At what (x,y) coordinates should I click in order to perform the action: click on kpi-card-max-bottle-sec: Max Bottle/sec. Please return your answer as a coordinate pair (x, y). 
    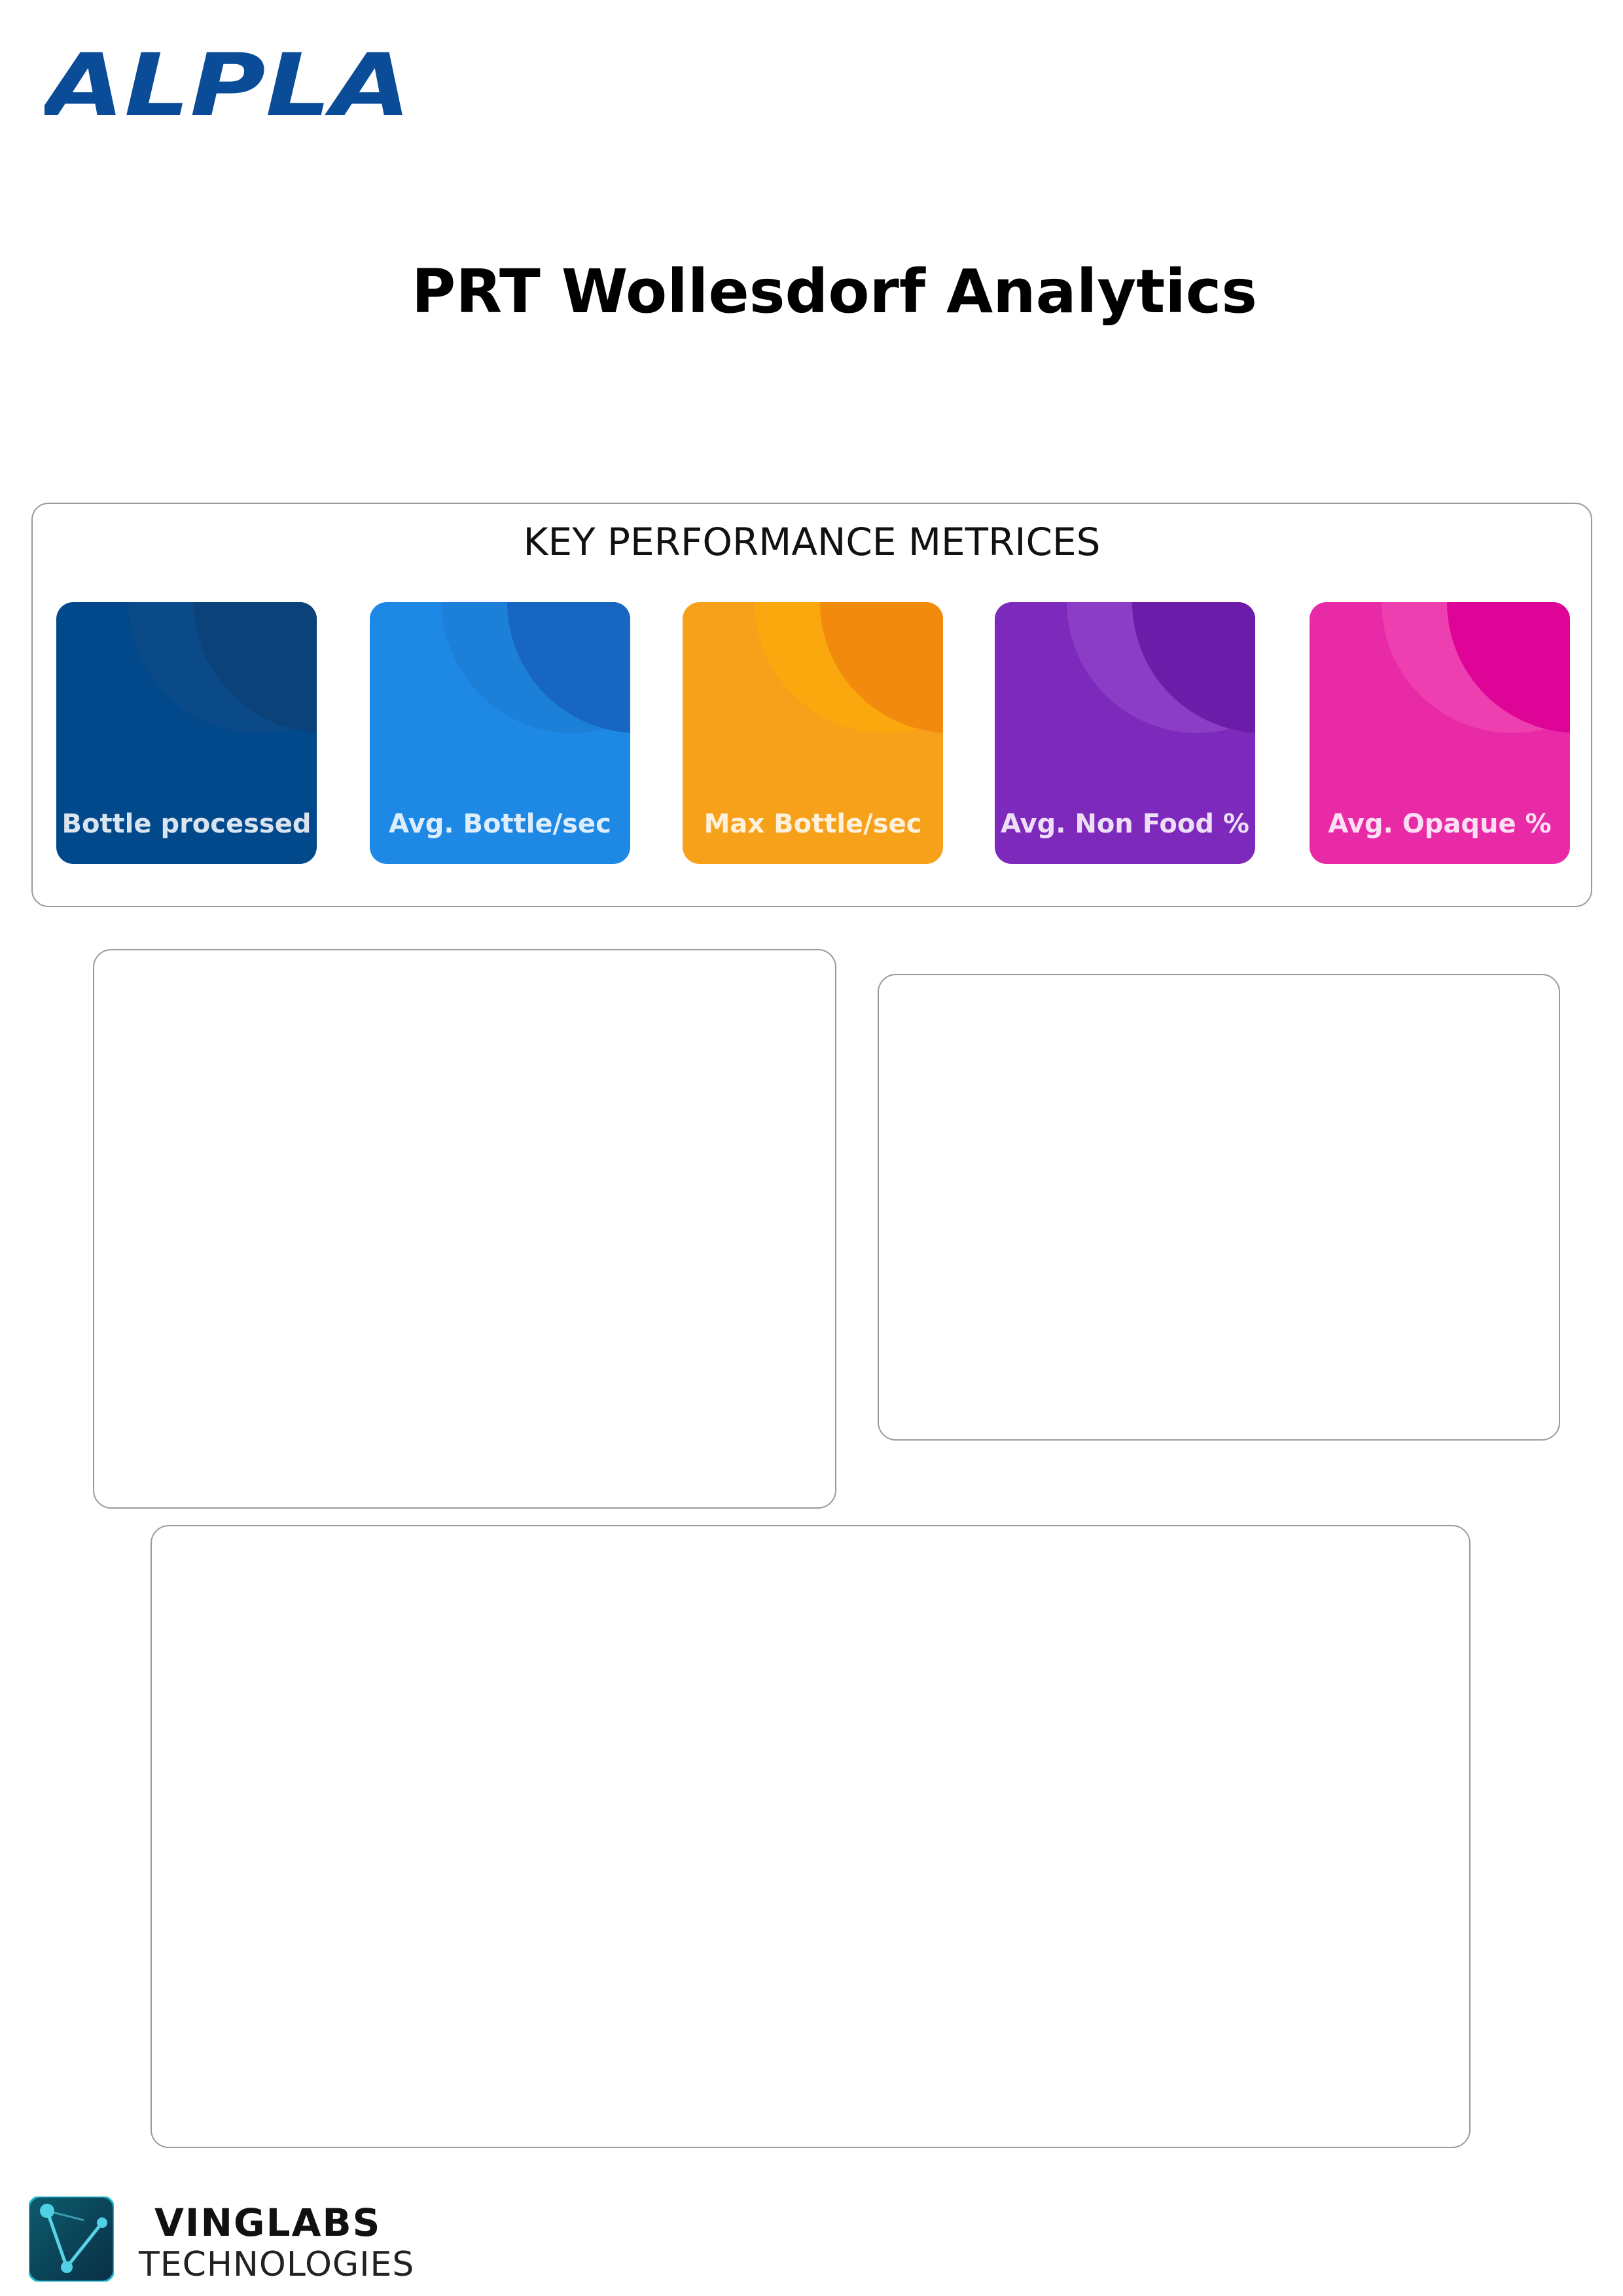
    Looking at the image, I should click on (813, 733).